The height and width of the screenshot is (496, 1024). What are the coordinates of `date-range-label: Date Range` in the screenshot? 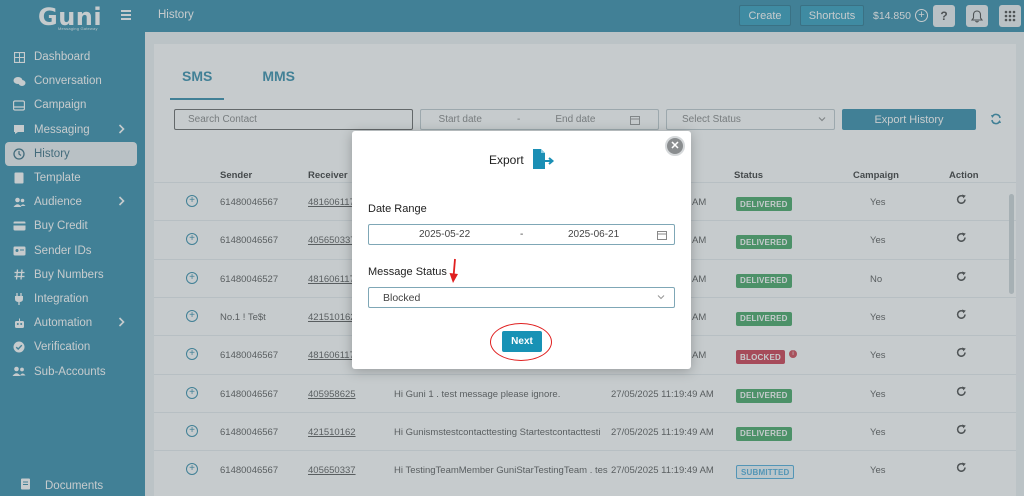 It's located at (397, 209).